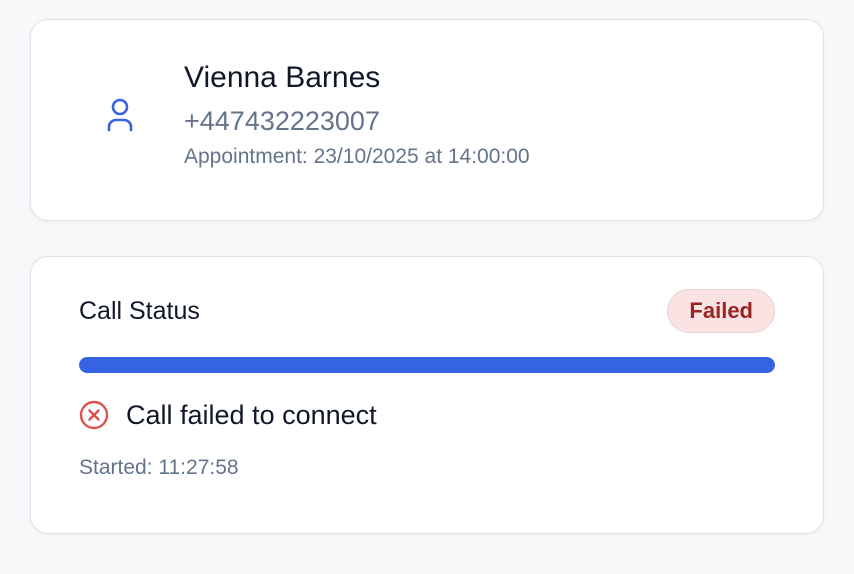 Image resolution: width=854 pixels, height=574 pixels. I want to click on user-icon, so click(120, 115).